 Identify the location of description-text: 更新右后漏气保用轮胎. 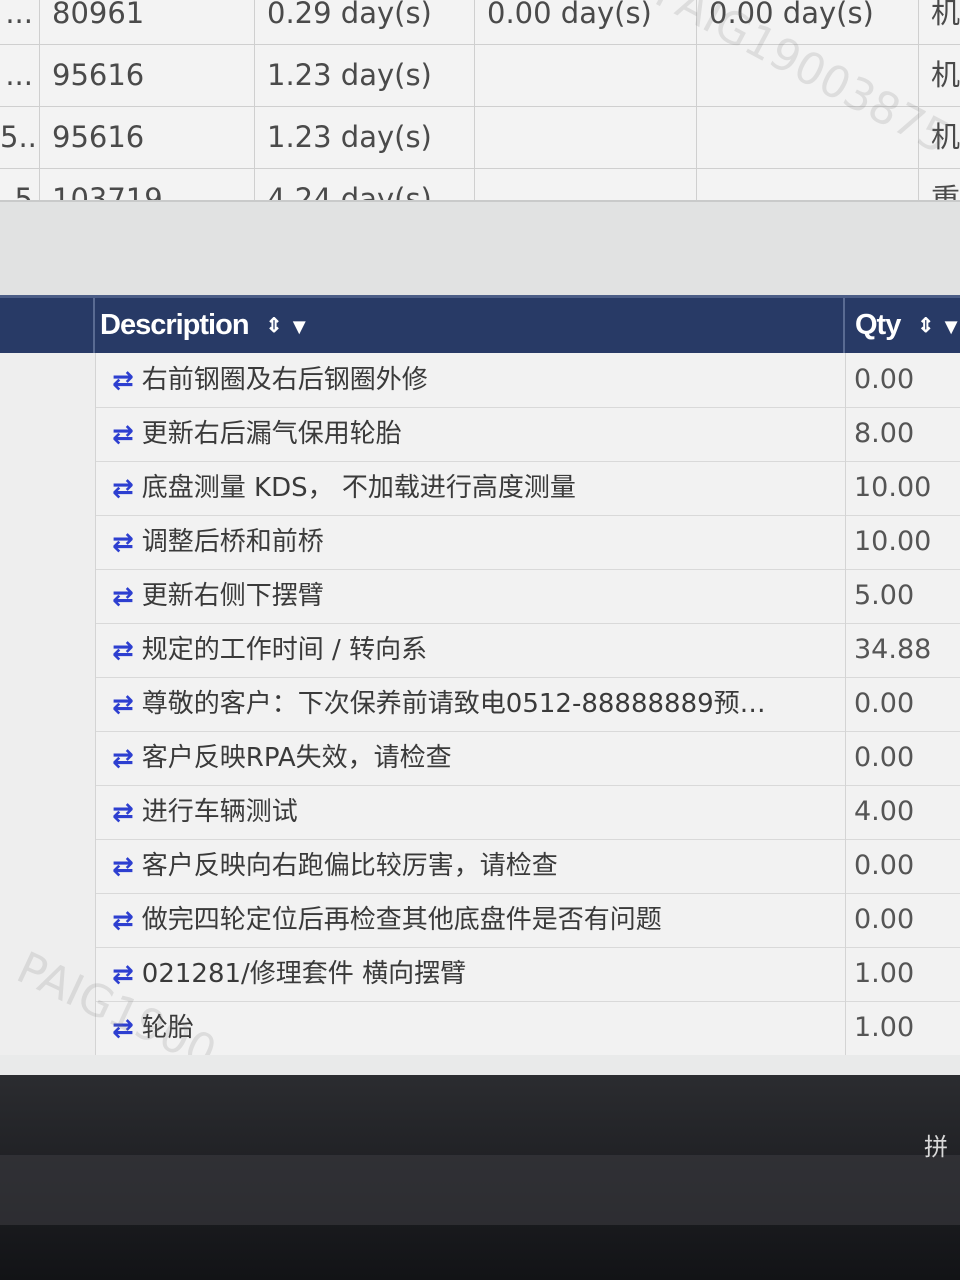
(271, 434).